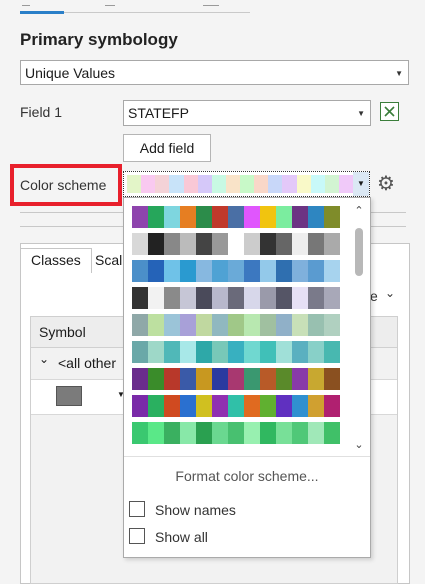 This screenshot has height=584, width=425. I want to click on top-tab-strip, so click(135, 8).